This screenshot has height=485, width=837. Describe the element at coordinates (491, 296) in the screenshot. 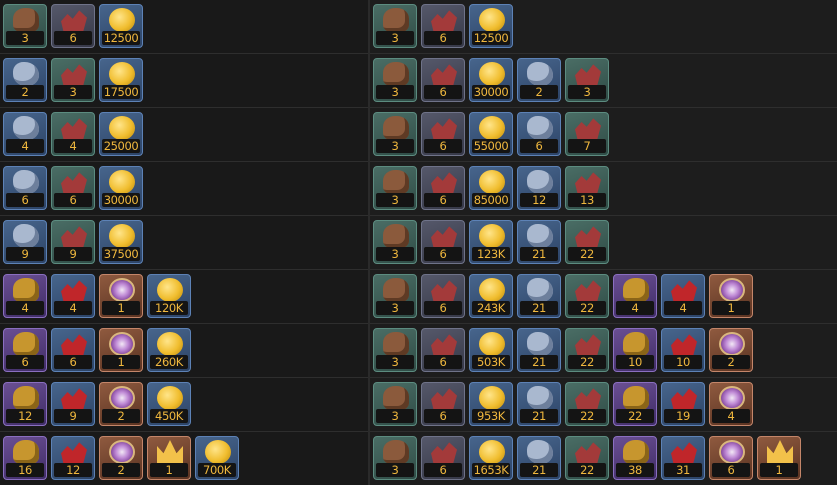

I see `resource-tile: 243K` at that location.